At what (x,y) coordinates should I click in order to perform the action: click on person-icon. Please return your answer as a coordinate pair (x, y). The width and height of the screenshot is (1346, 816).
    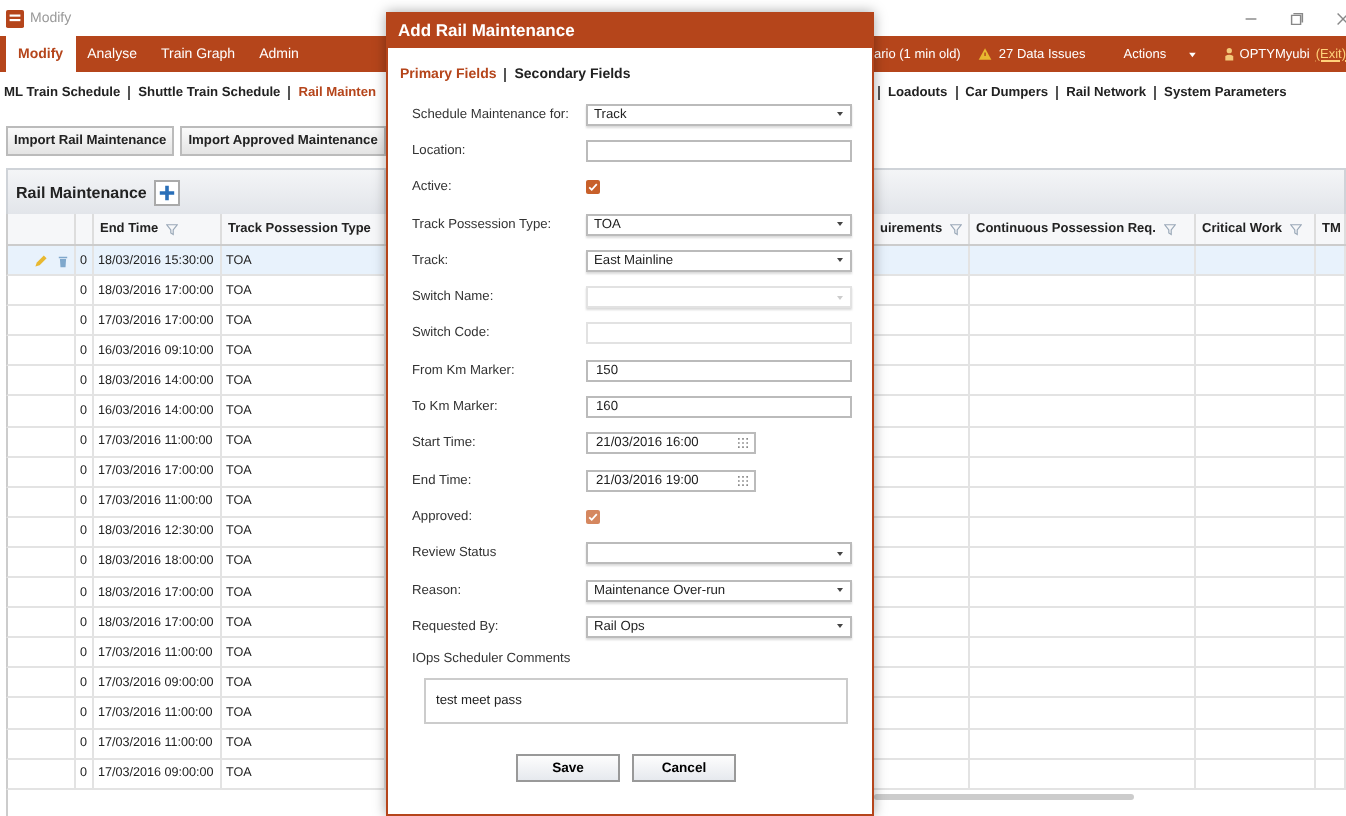
    Looking at the image, I should click on (1228, 54).